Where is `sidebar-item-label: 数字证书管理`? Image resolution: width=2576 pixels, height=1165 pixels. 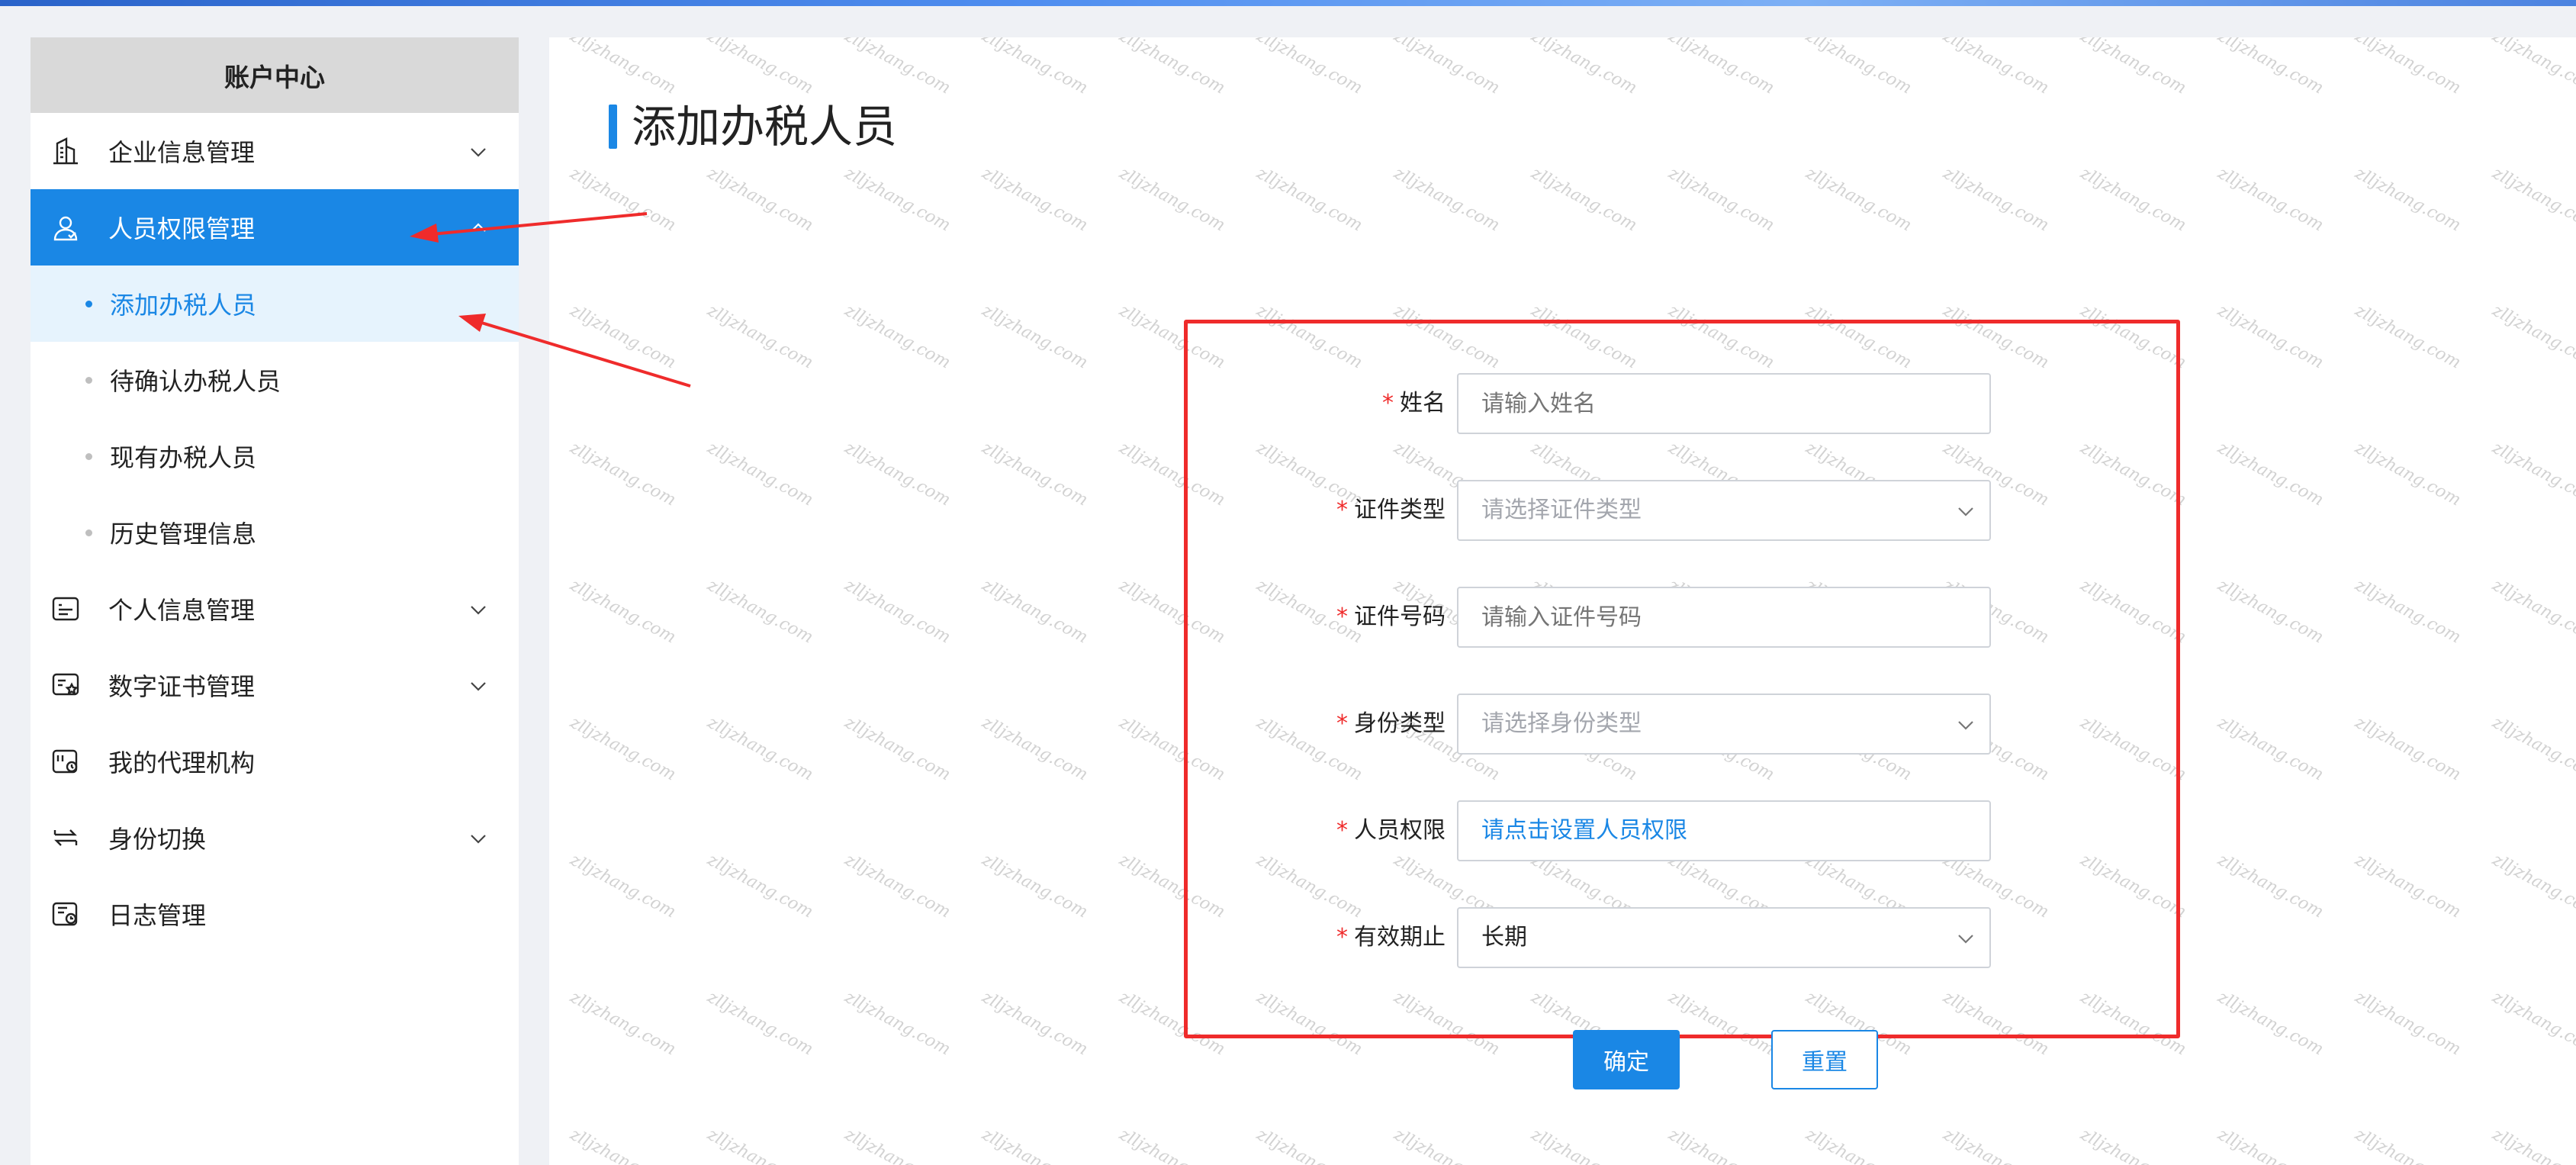 sidebar-item-label: 数字证书管理 is located at coordinates (182, 686).